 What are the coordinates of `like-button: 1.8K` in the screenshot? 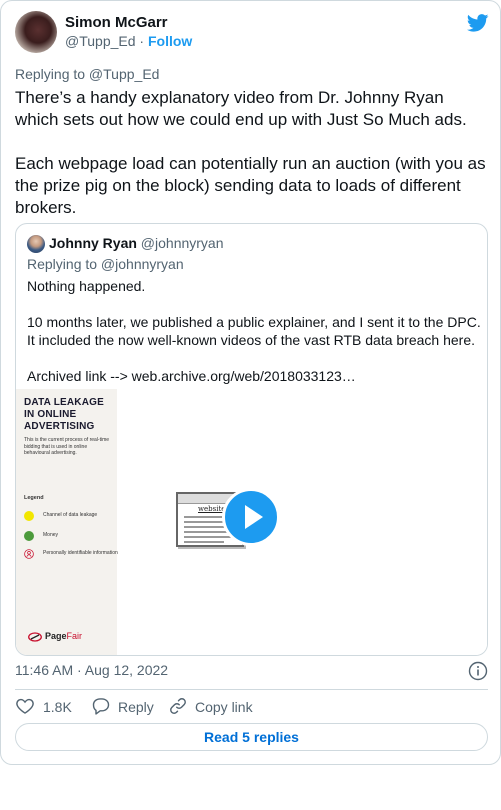 It's located at (50, 707).